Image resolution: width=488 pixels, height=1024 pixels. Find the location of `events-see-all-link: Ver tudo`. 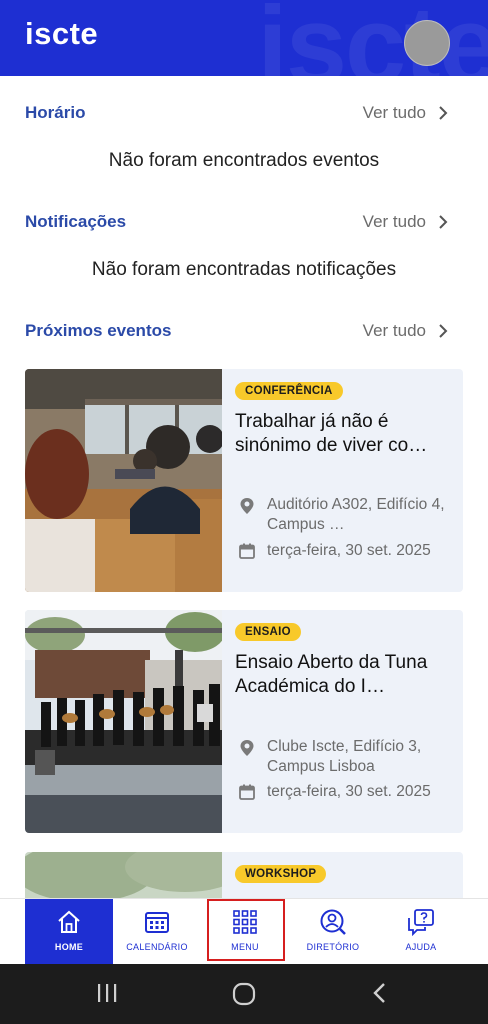

events-see-all-link: Ver tudo is located at coordinates (406, 331).